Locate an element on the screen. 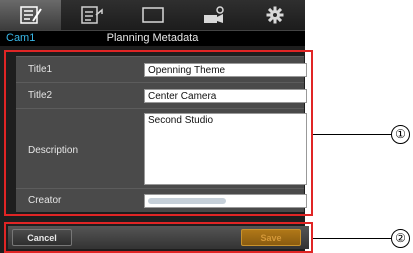  tab-clip-list is located at coordinates (91, 15).